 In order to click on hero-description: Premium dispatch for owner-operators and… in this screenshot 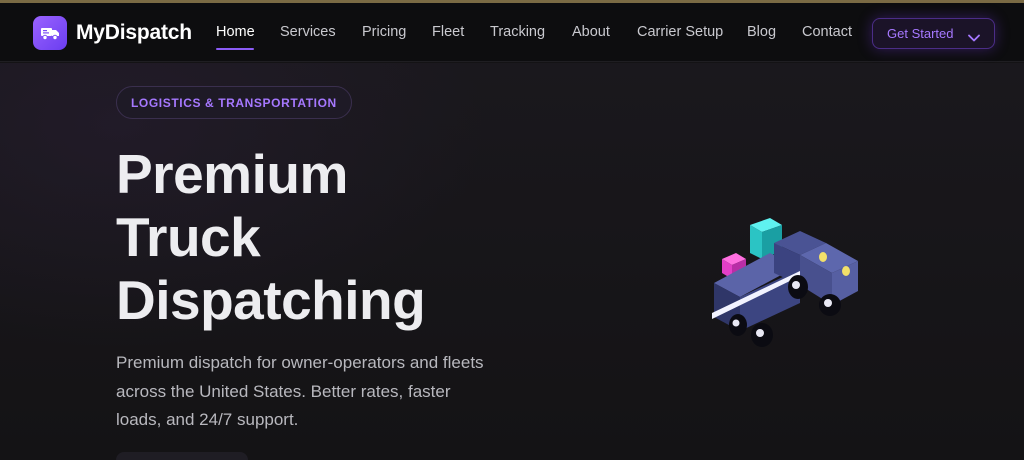, I will do `click(300, 391)`.